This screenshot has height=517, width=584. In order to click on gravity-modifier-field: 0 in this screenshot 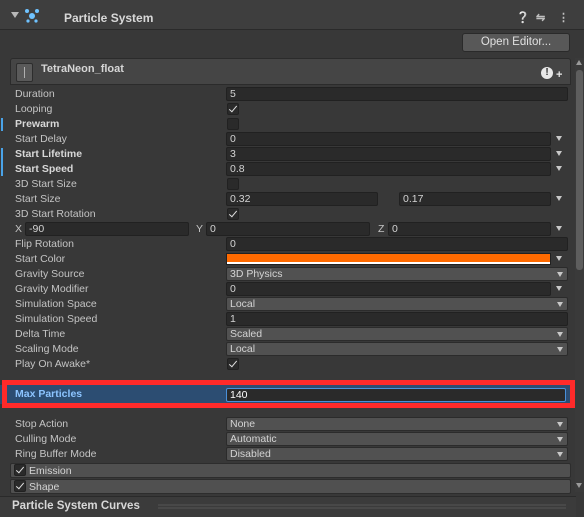, I will do `click(388, 289)`.